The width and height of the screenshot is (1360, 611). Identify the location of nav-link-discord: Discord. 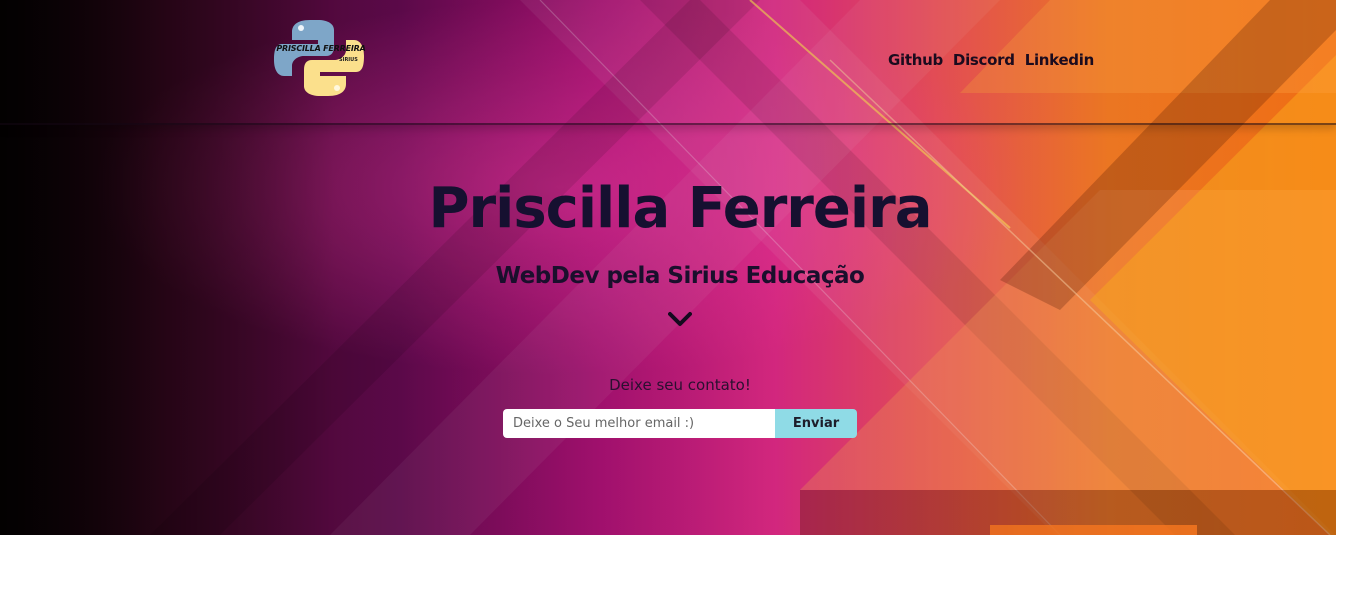
(984, 60).